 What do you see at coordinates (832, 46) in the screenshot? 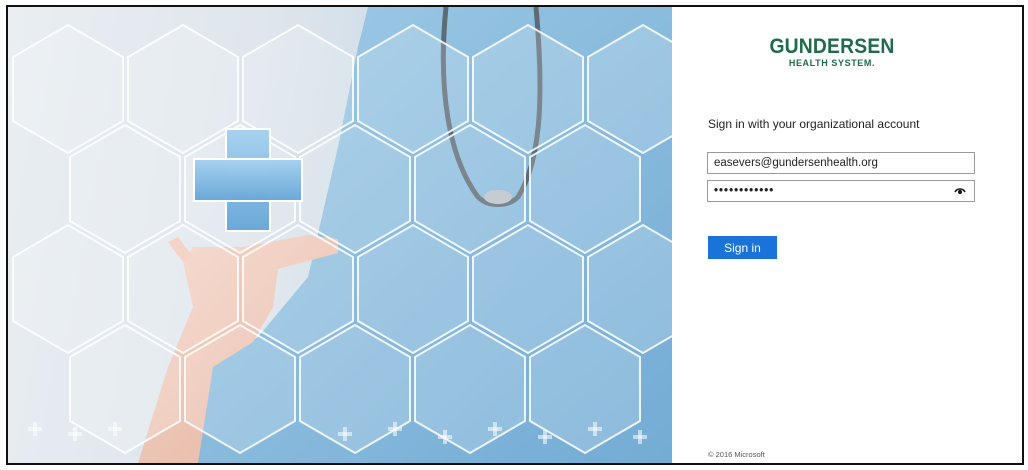
I see `logo-name: GUNDERSEN` at bounding box center [832, 46].